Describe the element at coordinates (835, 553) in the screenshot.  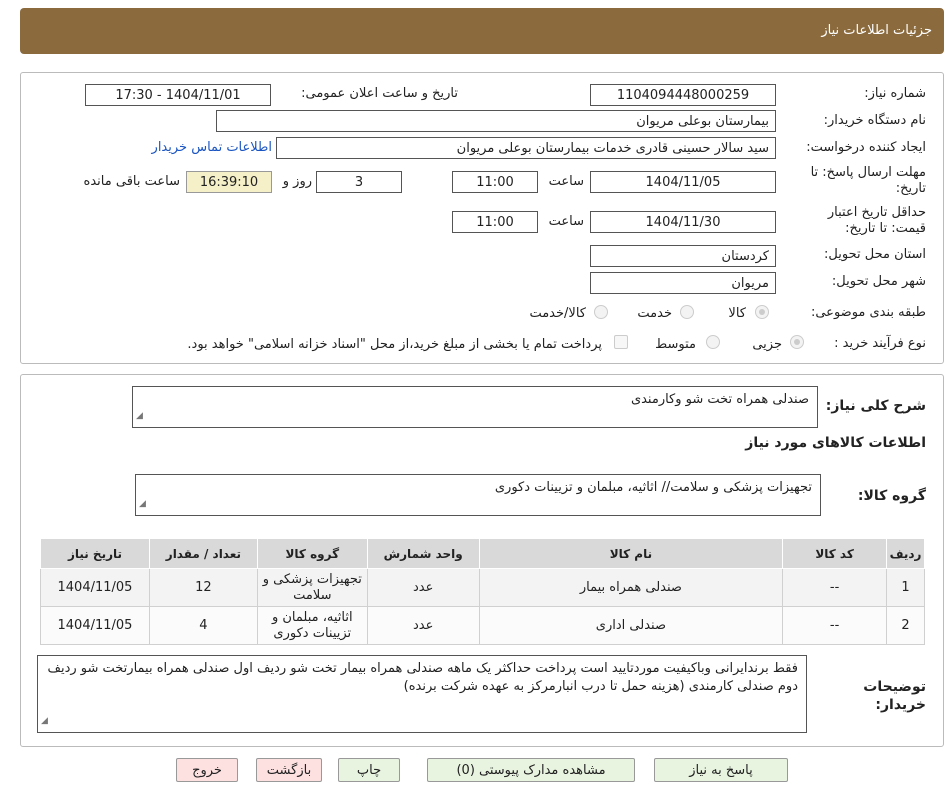
I see `col-code: کد کالا` at that location.